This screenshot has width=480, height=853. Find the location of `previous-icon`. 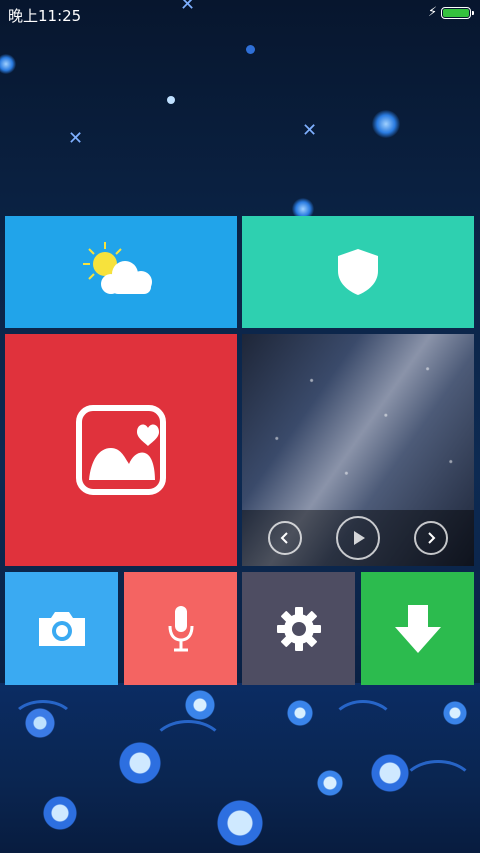

previous-icon is located at coordinates (284, 538).